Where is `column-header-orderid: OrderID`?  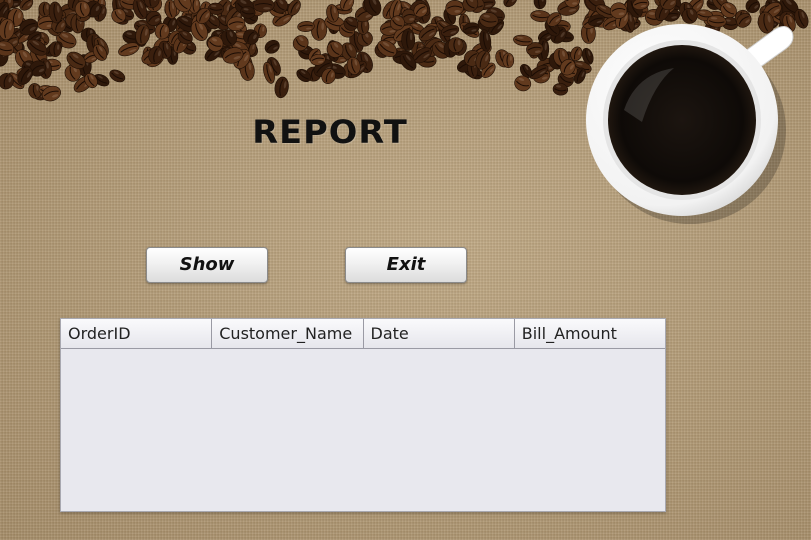 column-header-orderid: OrderID is located at coordinates (137, 333).